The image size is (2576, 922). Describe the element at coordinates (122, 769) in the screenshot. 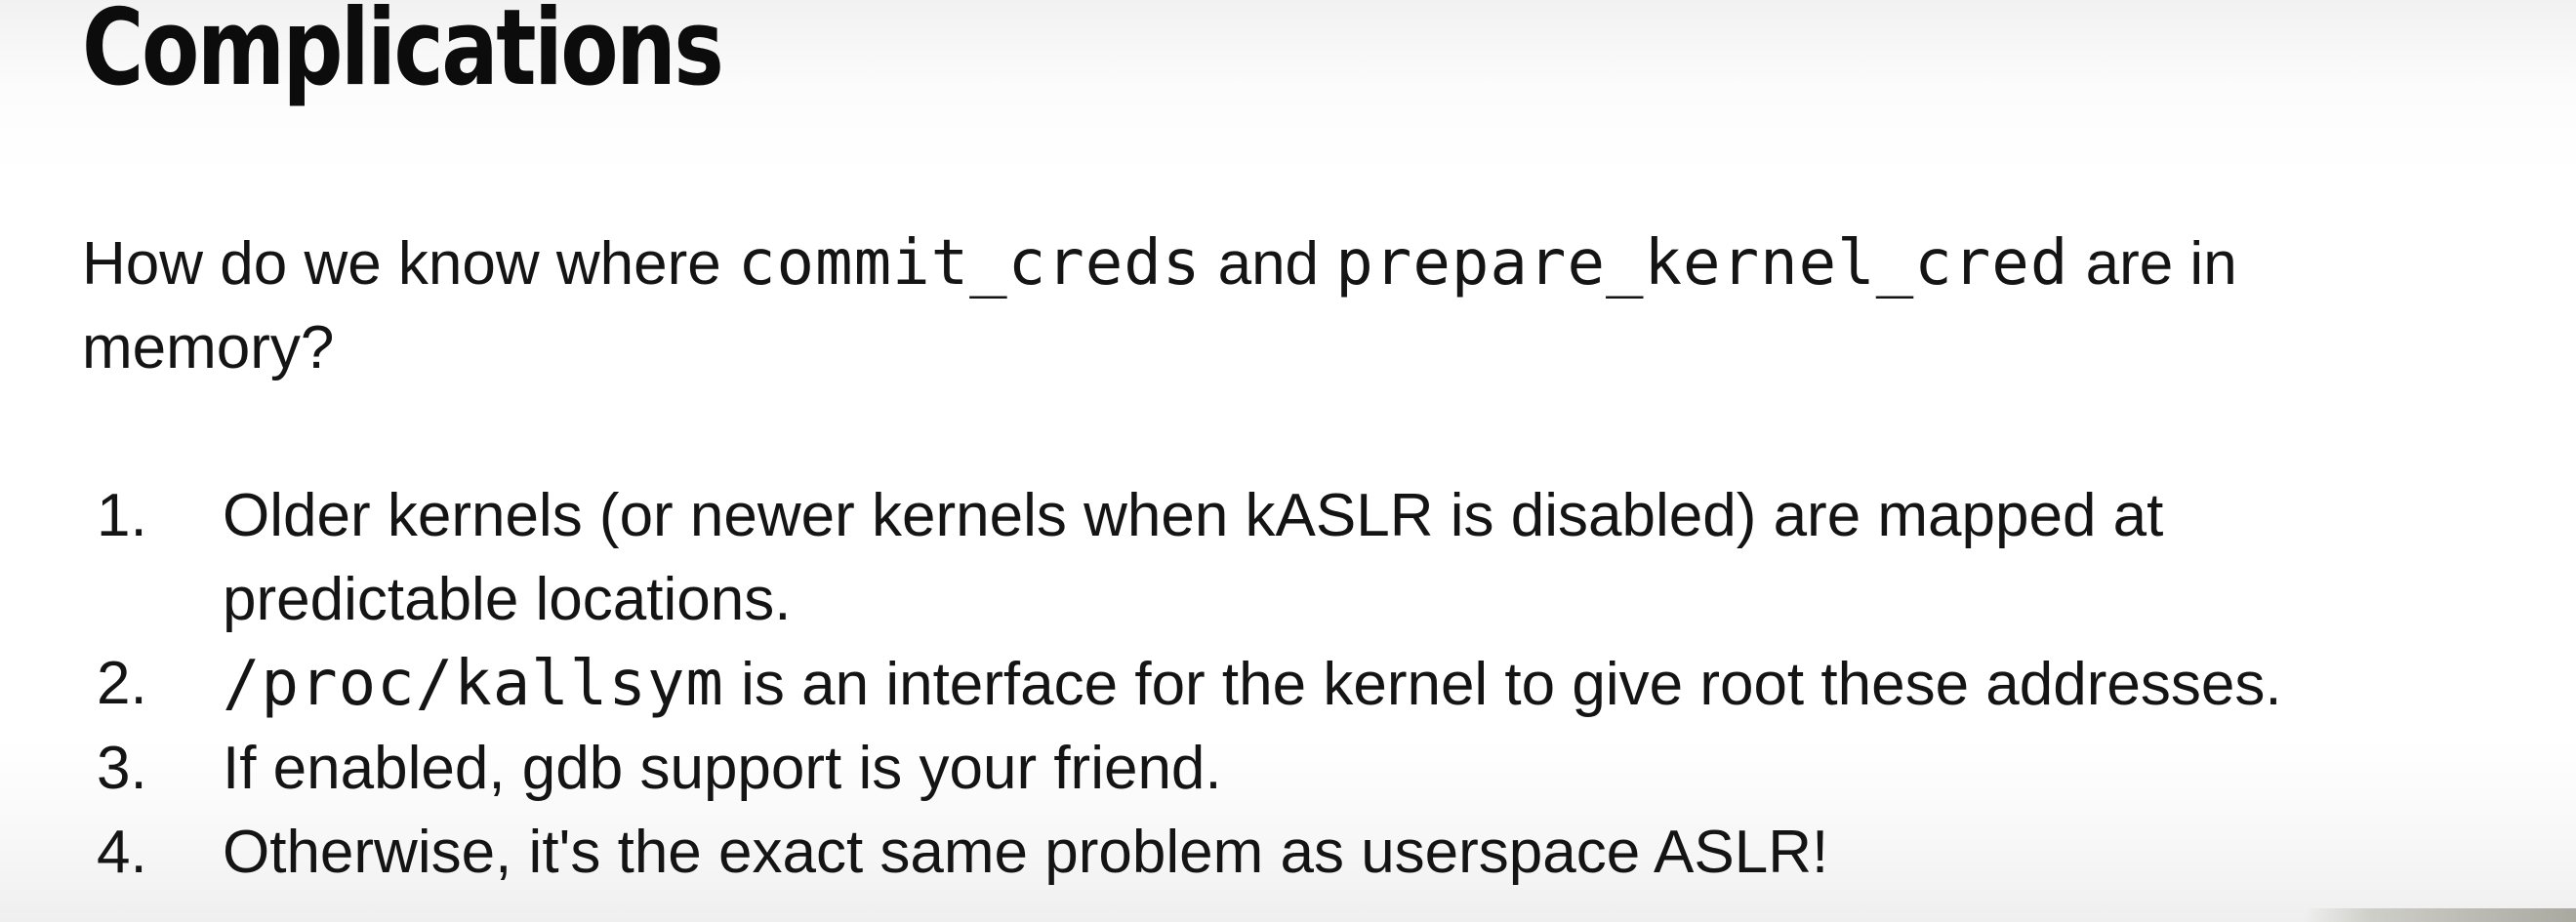

I see `list-number-3: 3.` at that location.